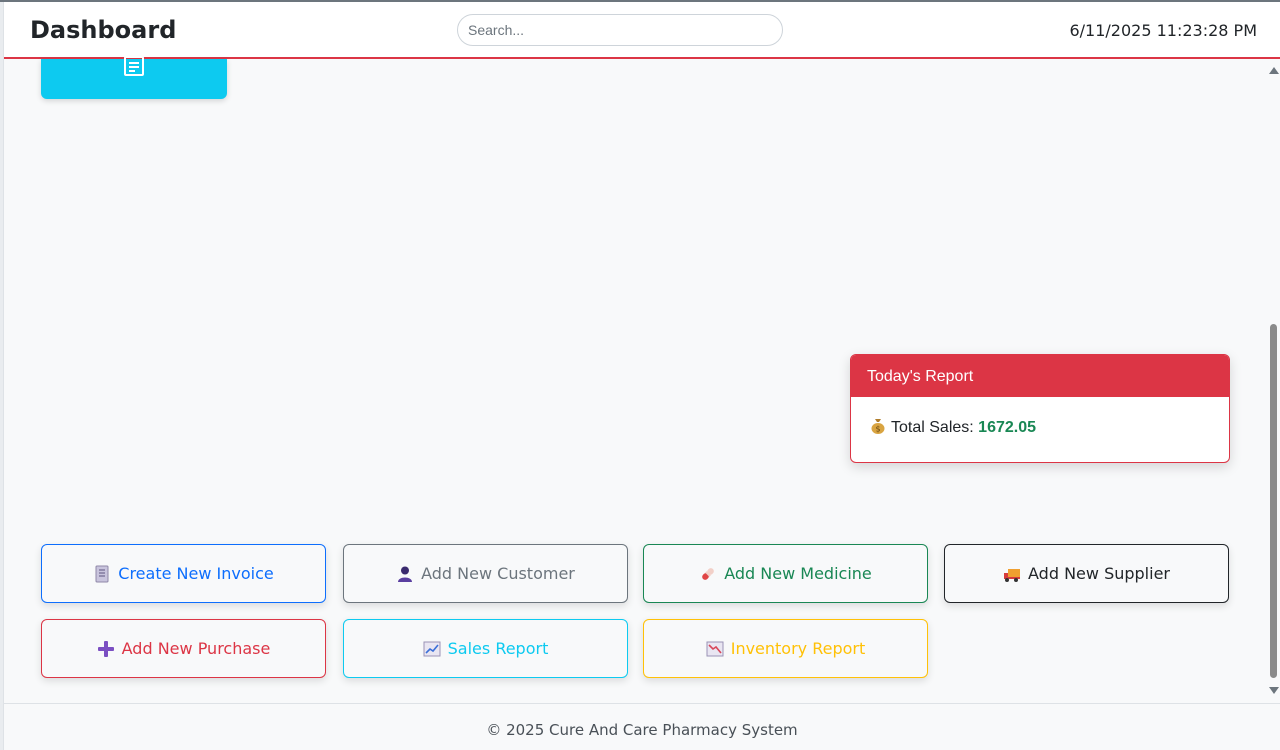 Image resolution: width=1280 pixels, height=750 pixels. I want to click on sales-report-button: Sales Report, so click(485, 648).